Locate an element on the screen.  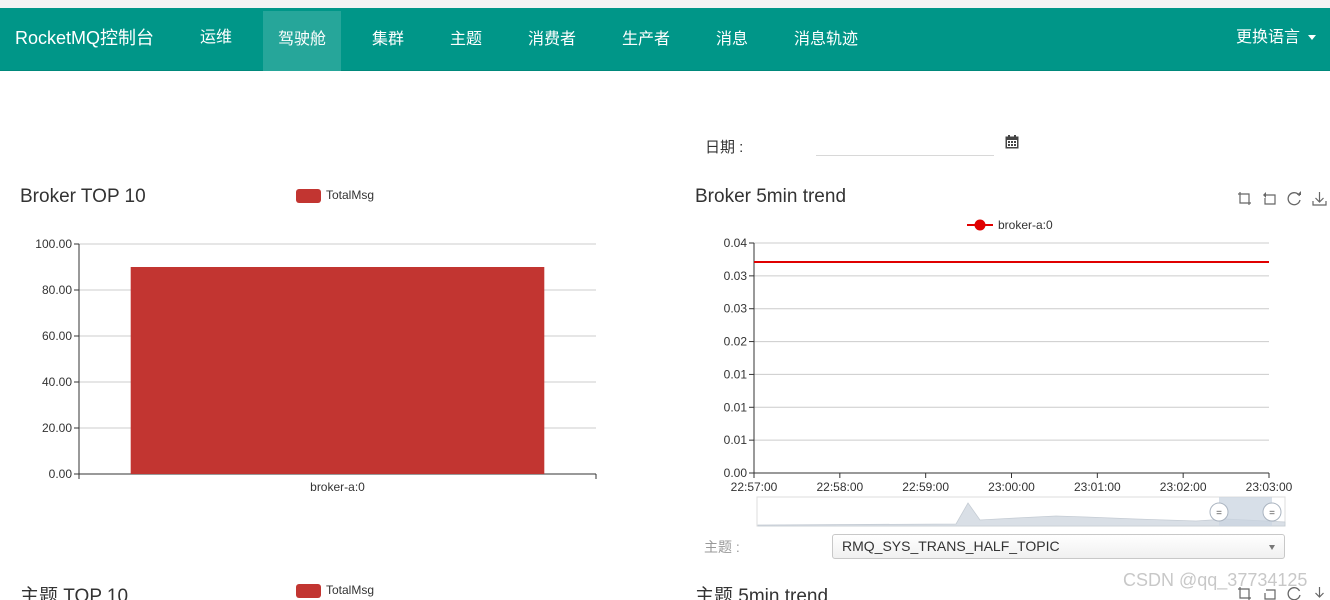
nav-message: 消息 is located at coordinates (732, 39).